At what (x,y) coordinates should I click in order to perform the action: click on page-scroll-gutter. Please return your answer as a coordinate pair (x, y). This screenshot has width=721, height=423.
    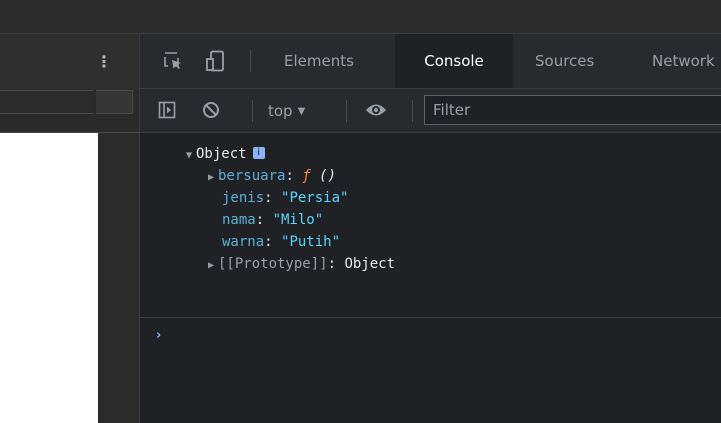
    Looking at the image, I should click on (116, 278).